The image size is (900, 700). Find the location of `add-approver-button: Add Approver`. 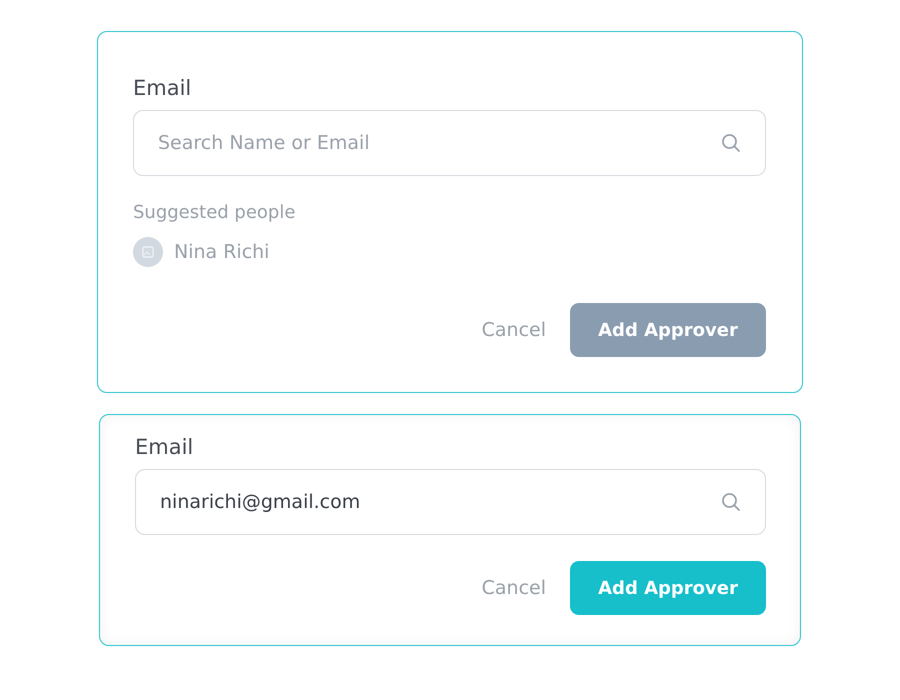

add-approver-button: Add Approver is located at coordinates (668, 588).